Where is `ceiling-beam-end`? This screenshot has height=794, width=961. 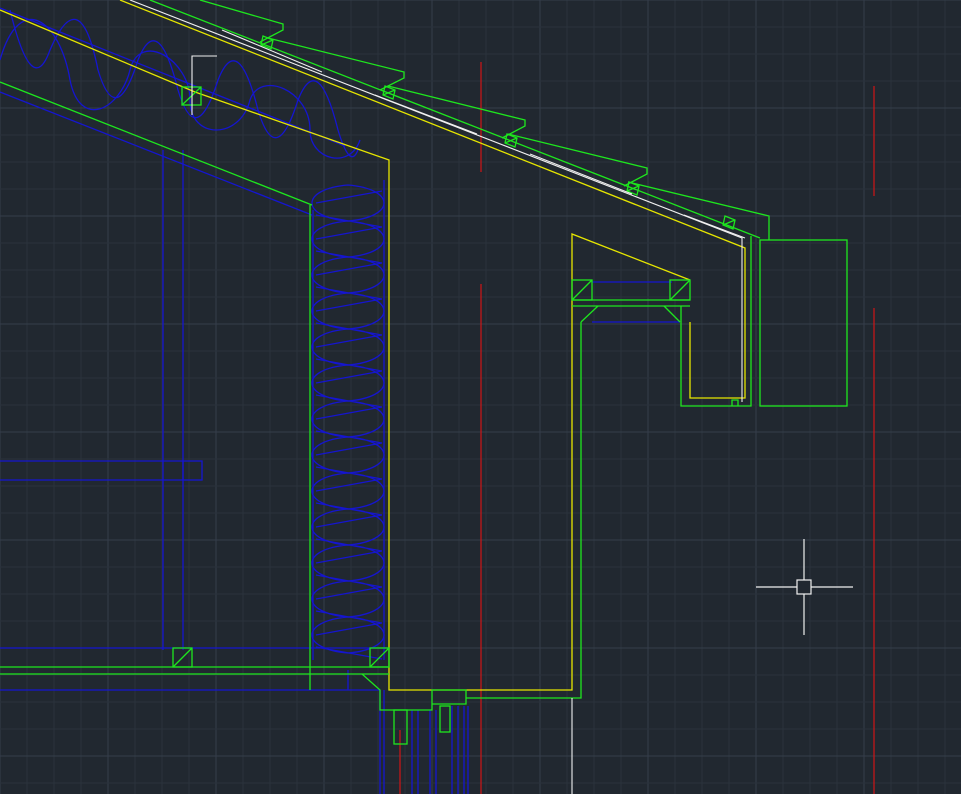
ceiling-beam-end is located at coordinates (192, 470).